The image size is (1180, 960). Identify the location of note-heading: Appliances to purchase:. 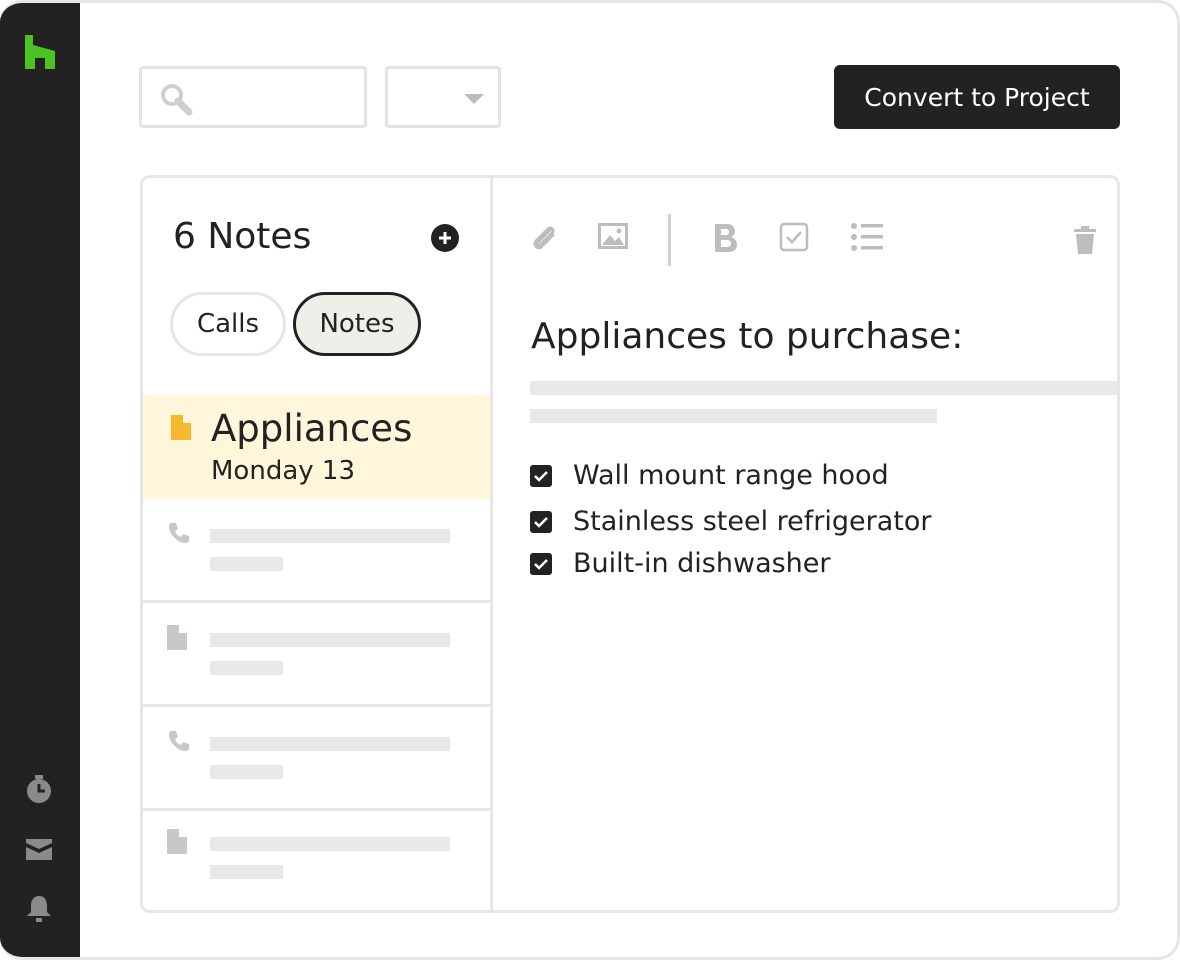
(747, 336).